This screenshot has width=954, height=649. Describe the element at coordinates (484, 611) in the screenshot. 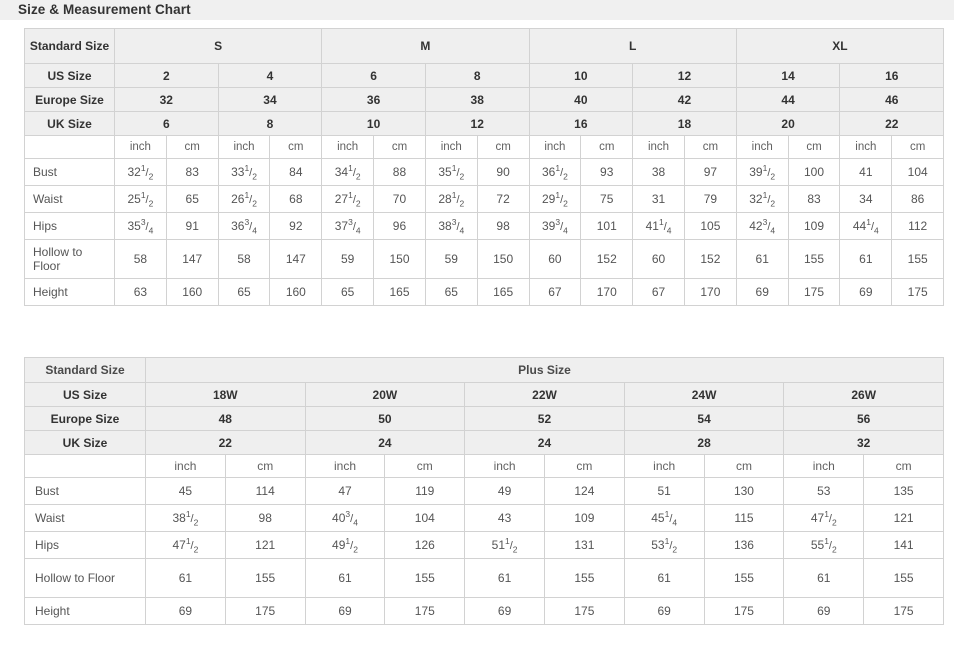

I see `measurement-row: Height 69 175 69 175 69 175 69 175 69 175` at that location.